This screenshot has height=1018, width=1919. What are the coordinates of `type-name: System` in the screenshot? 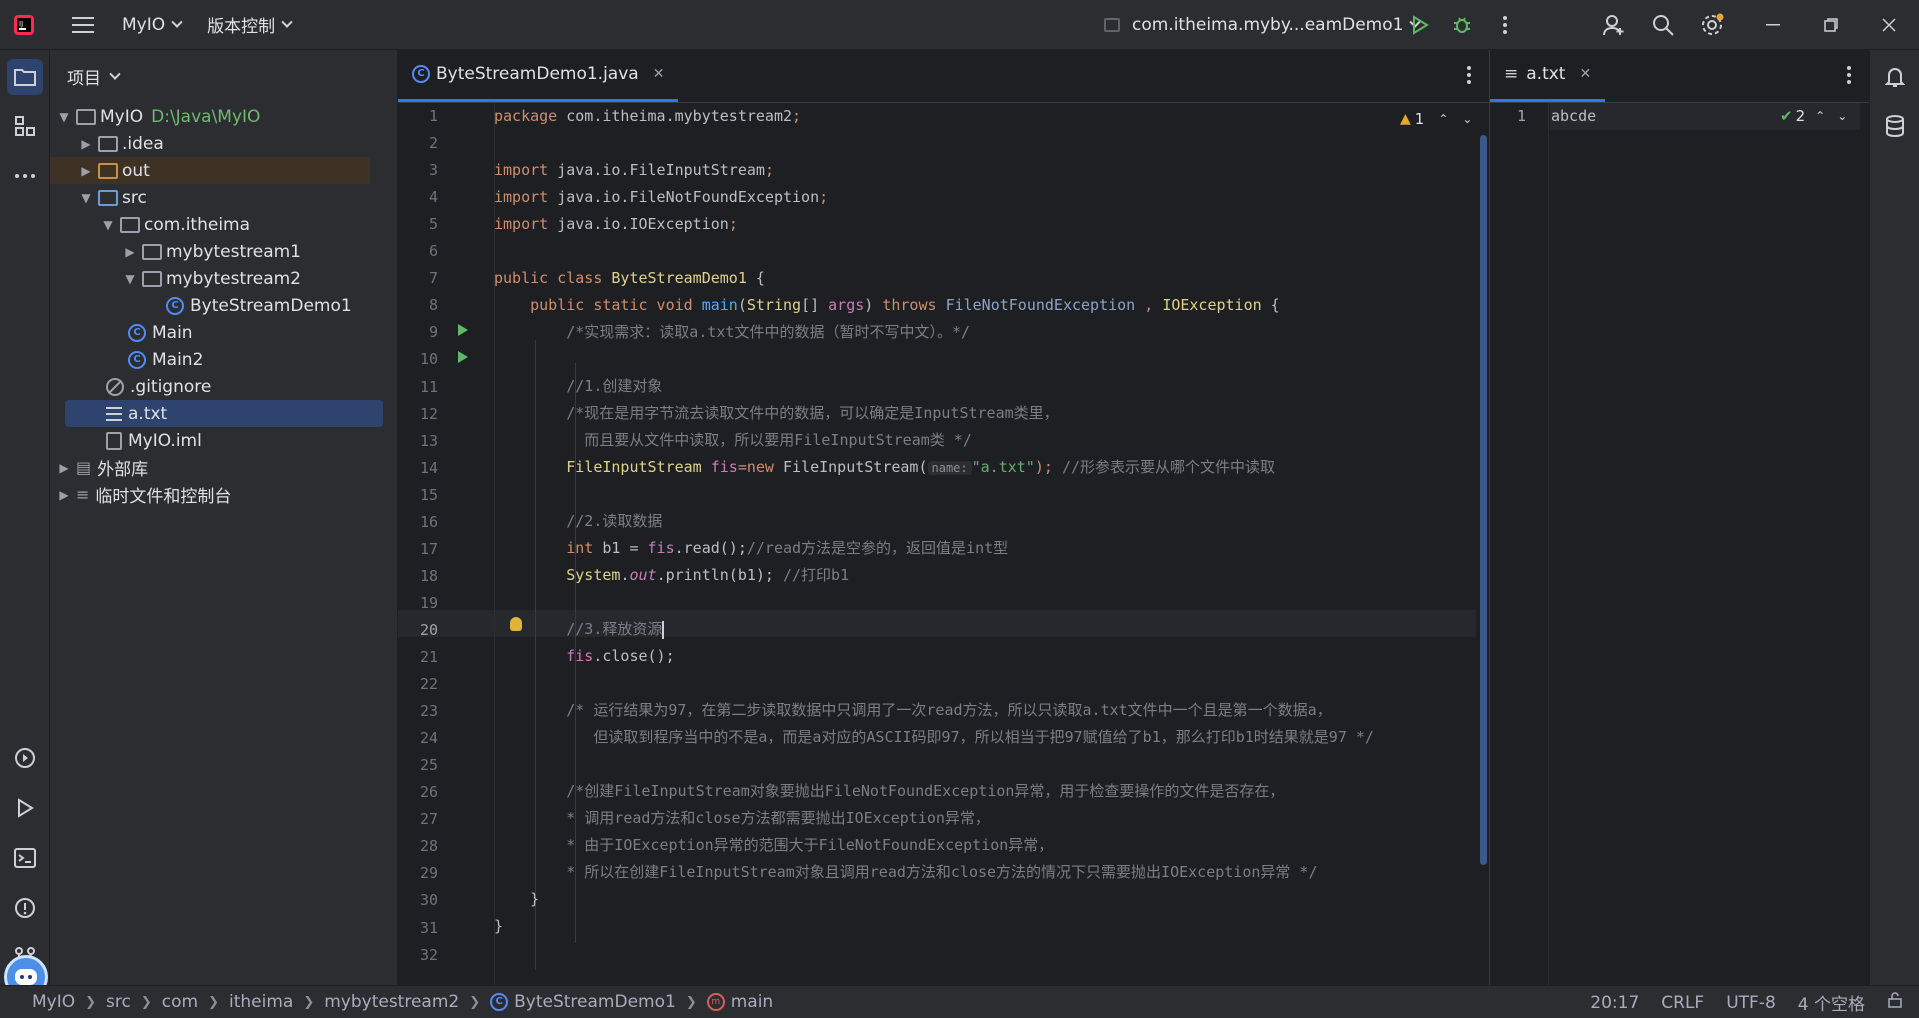 It's located at (593, 575).